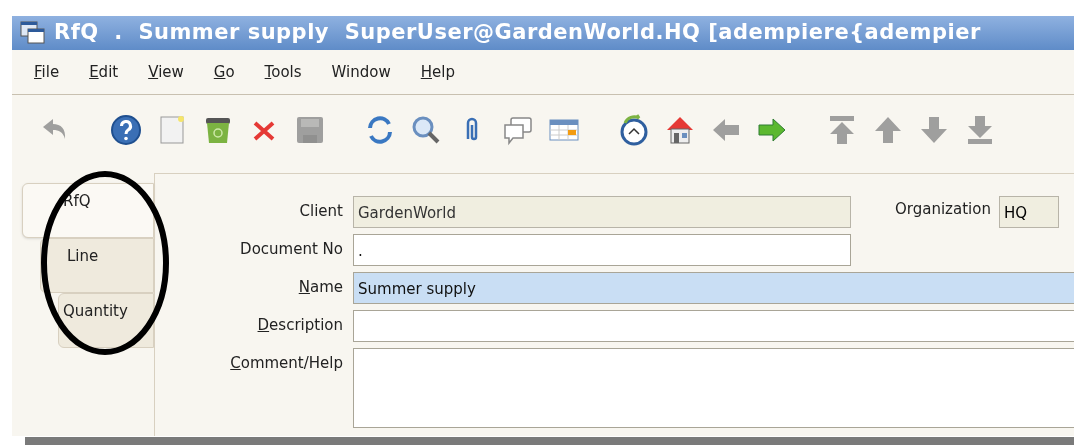 The width and height of the screenshot is (1074, 445). What do you see at coordinates (361, 72) in the screenshot?
I see `menu-item: Window` at bounding box center [361, 72].